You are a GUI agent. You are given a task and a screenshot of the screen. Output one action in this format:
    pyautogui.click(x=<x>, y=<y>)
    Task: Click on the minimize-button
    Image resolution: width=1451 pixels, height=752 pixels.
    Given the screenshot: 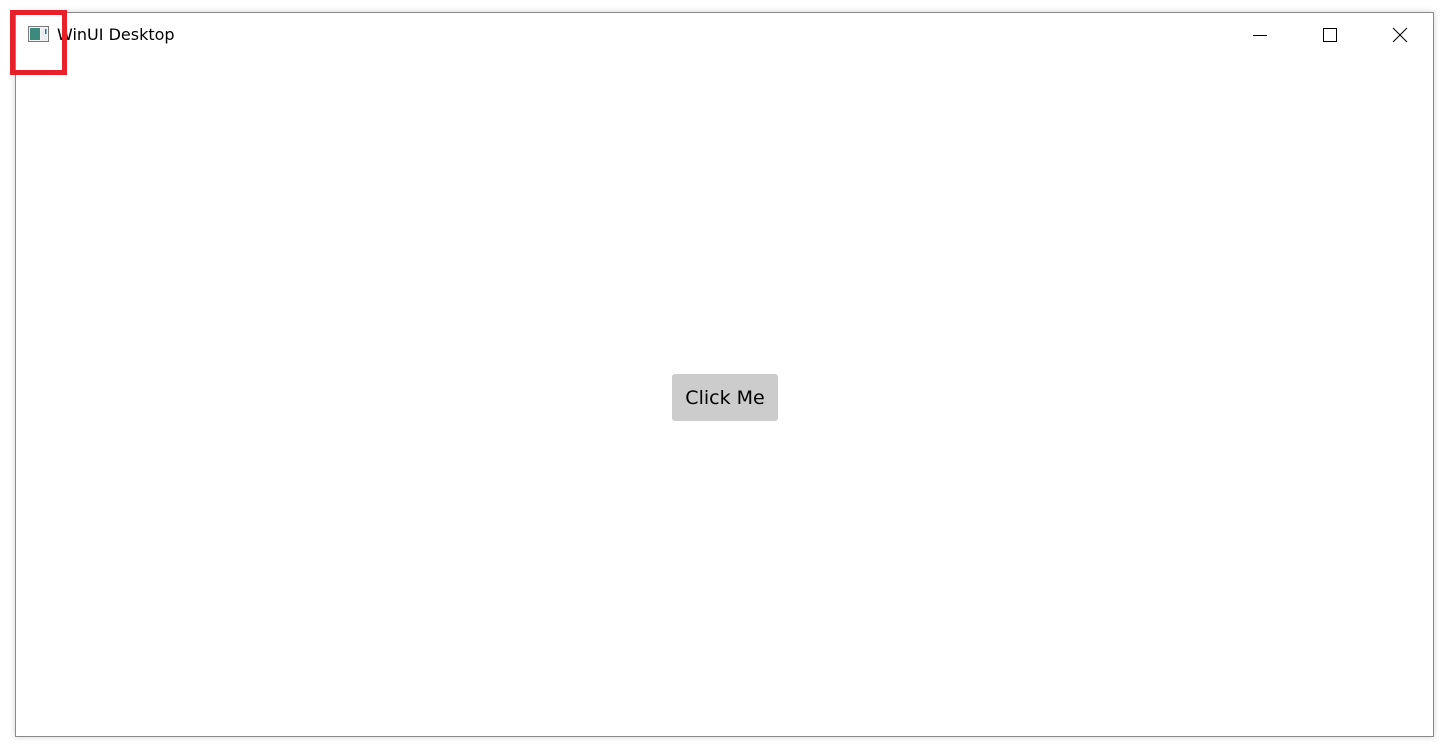 What is the action you would take?
    pyautogui.click(x=1260, y=35)
    